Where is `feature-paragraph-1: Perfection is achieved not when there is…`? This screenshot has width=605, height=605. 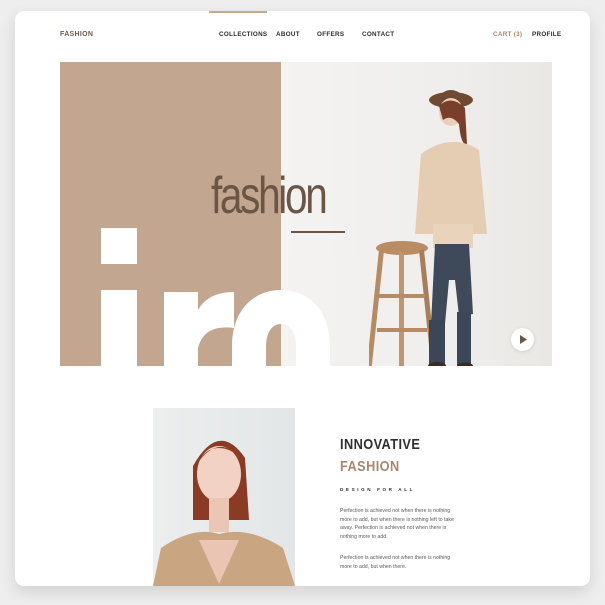 feature-paragraph-1: Perfection is achieved not when there is… is located at coordinates (397, 524).